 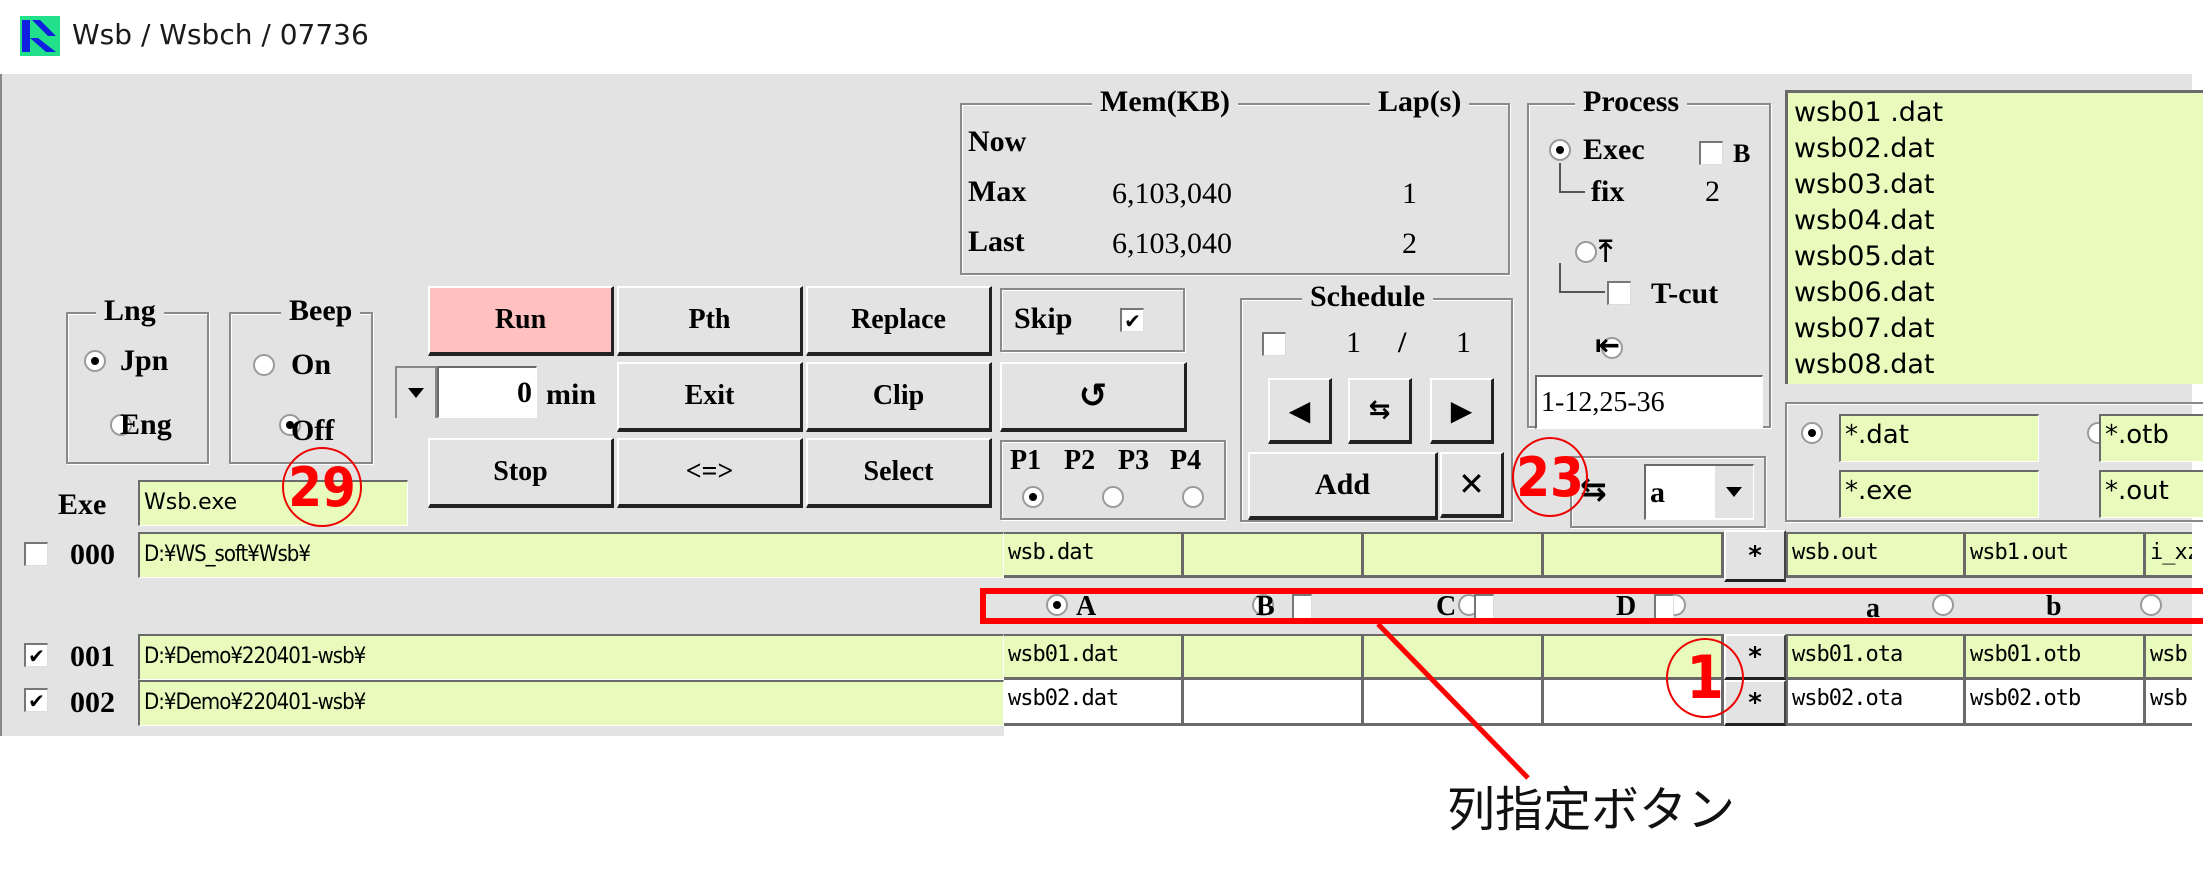 What do you see at coordinates (322, 487) in the screenshot?
I see `annotation-badge-29: 29` at bounding box center [322, 487].